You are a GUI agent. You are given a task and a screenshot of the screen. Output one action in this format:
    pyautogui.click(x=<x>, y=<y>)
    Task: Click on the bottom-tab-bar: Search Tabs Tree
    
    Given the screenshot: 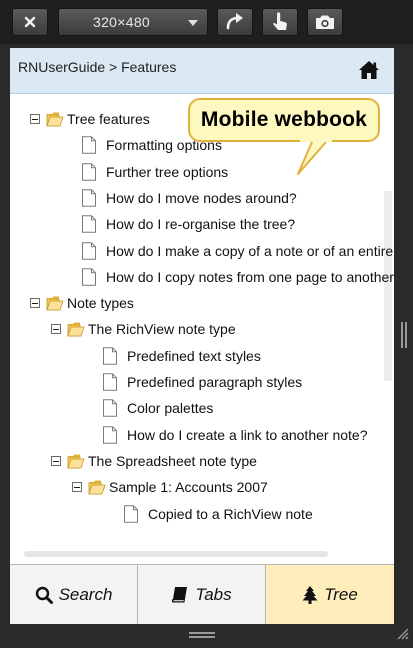 What is the action you would take?
    pyautogui.click(x=202, y=594)
    